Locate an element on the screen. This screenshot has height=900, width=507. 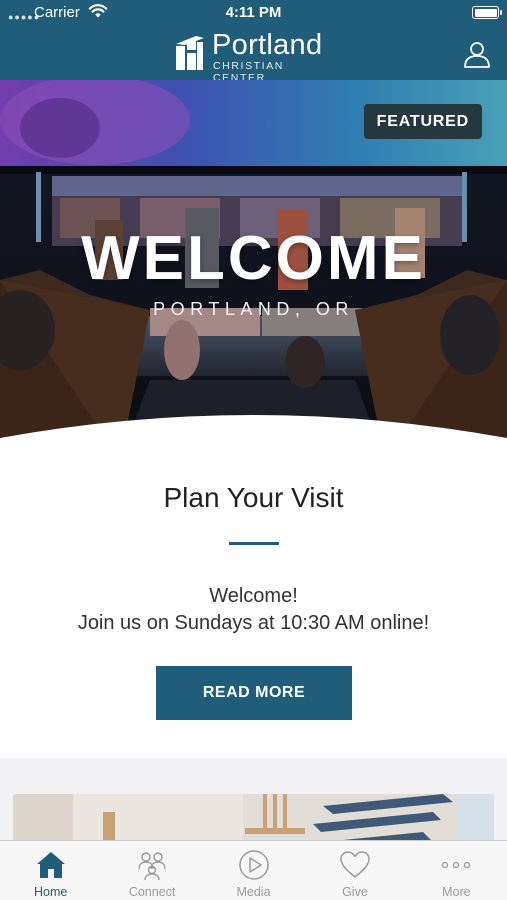
play-icon is located at coordinates (254, 865).